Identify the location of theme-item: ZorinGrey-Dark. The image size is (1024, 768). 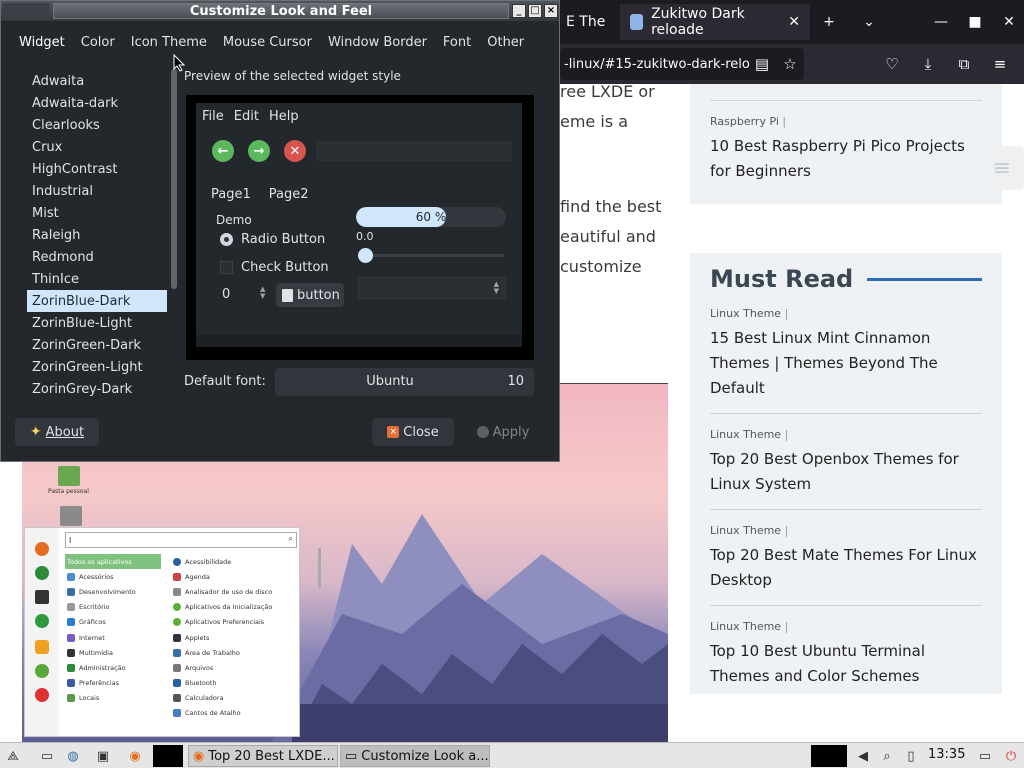
(97, 389).